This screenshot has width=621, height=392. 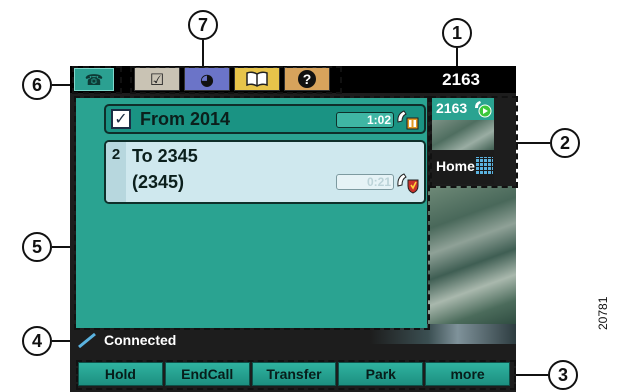 I want to click on call-item-active: ✓ From 2014 1:02, so click(x=265, y=119).